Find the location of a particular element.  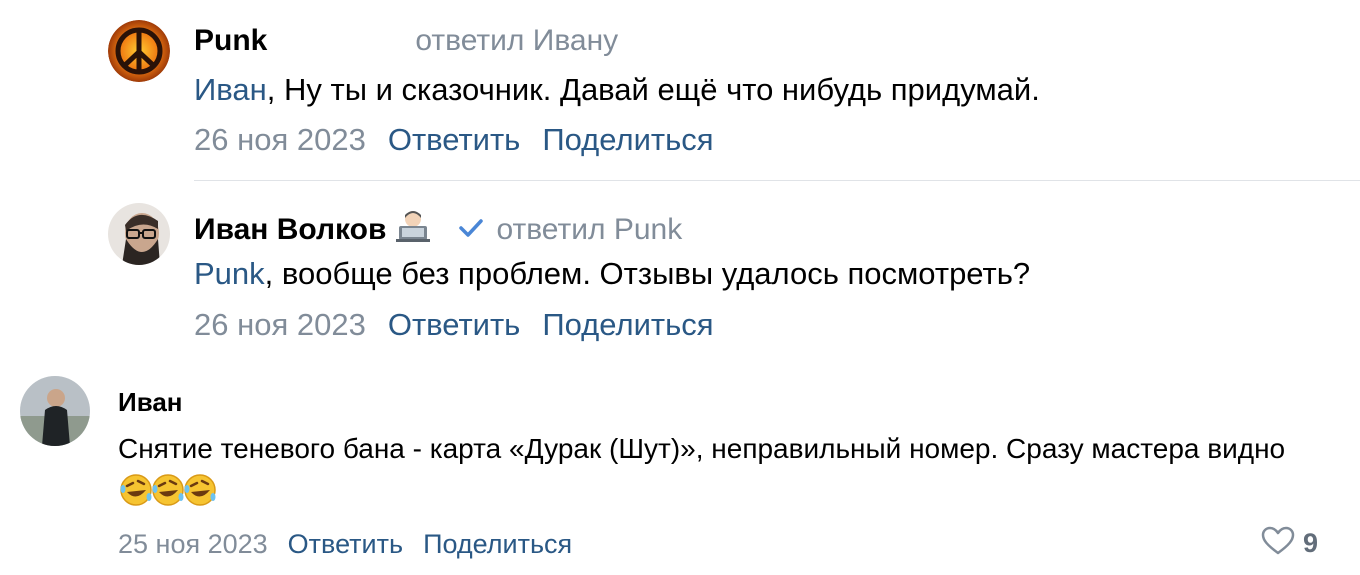

author-name: Punk is located at coordinates (230, 41).